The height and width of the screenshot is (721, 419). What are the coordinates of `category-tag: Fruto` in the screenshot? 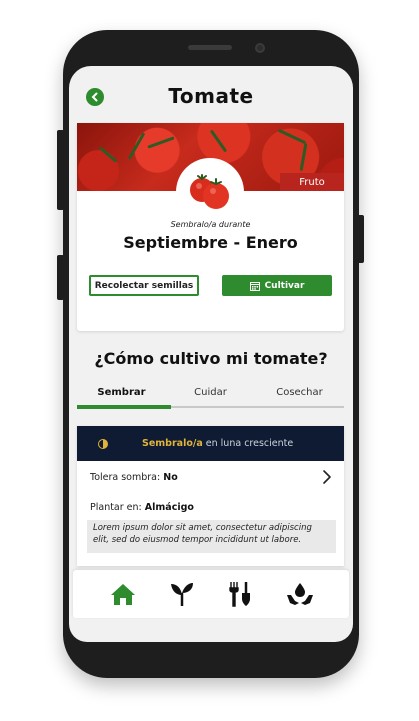 It's located at (312, 182).